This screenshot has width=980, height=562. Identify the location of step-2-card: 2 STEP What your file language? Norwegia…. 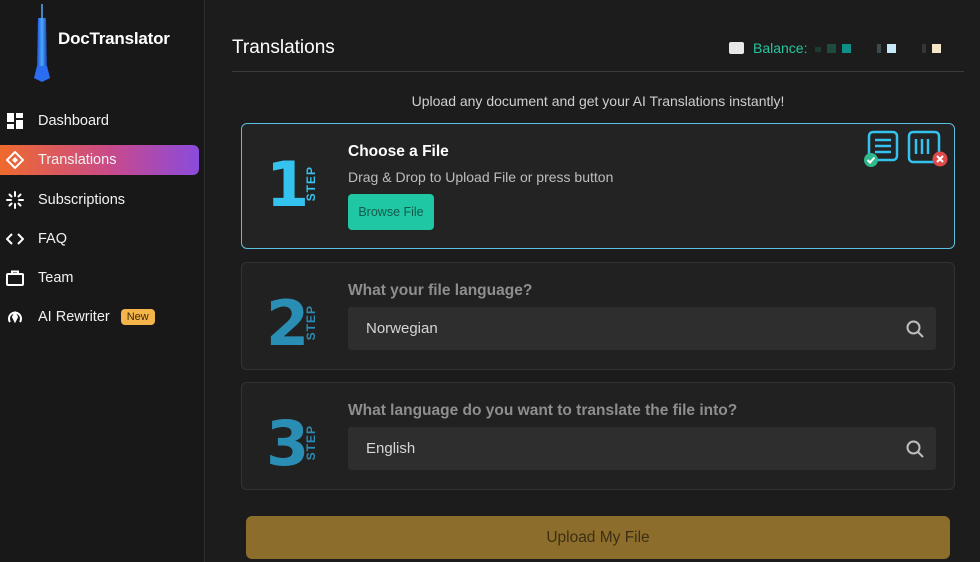
(598, 316).